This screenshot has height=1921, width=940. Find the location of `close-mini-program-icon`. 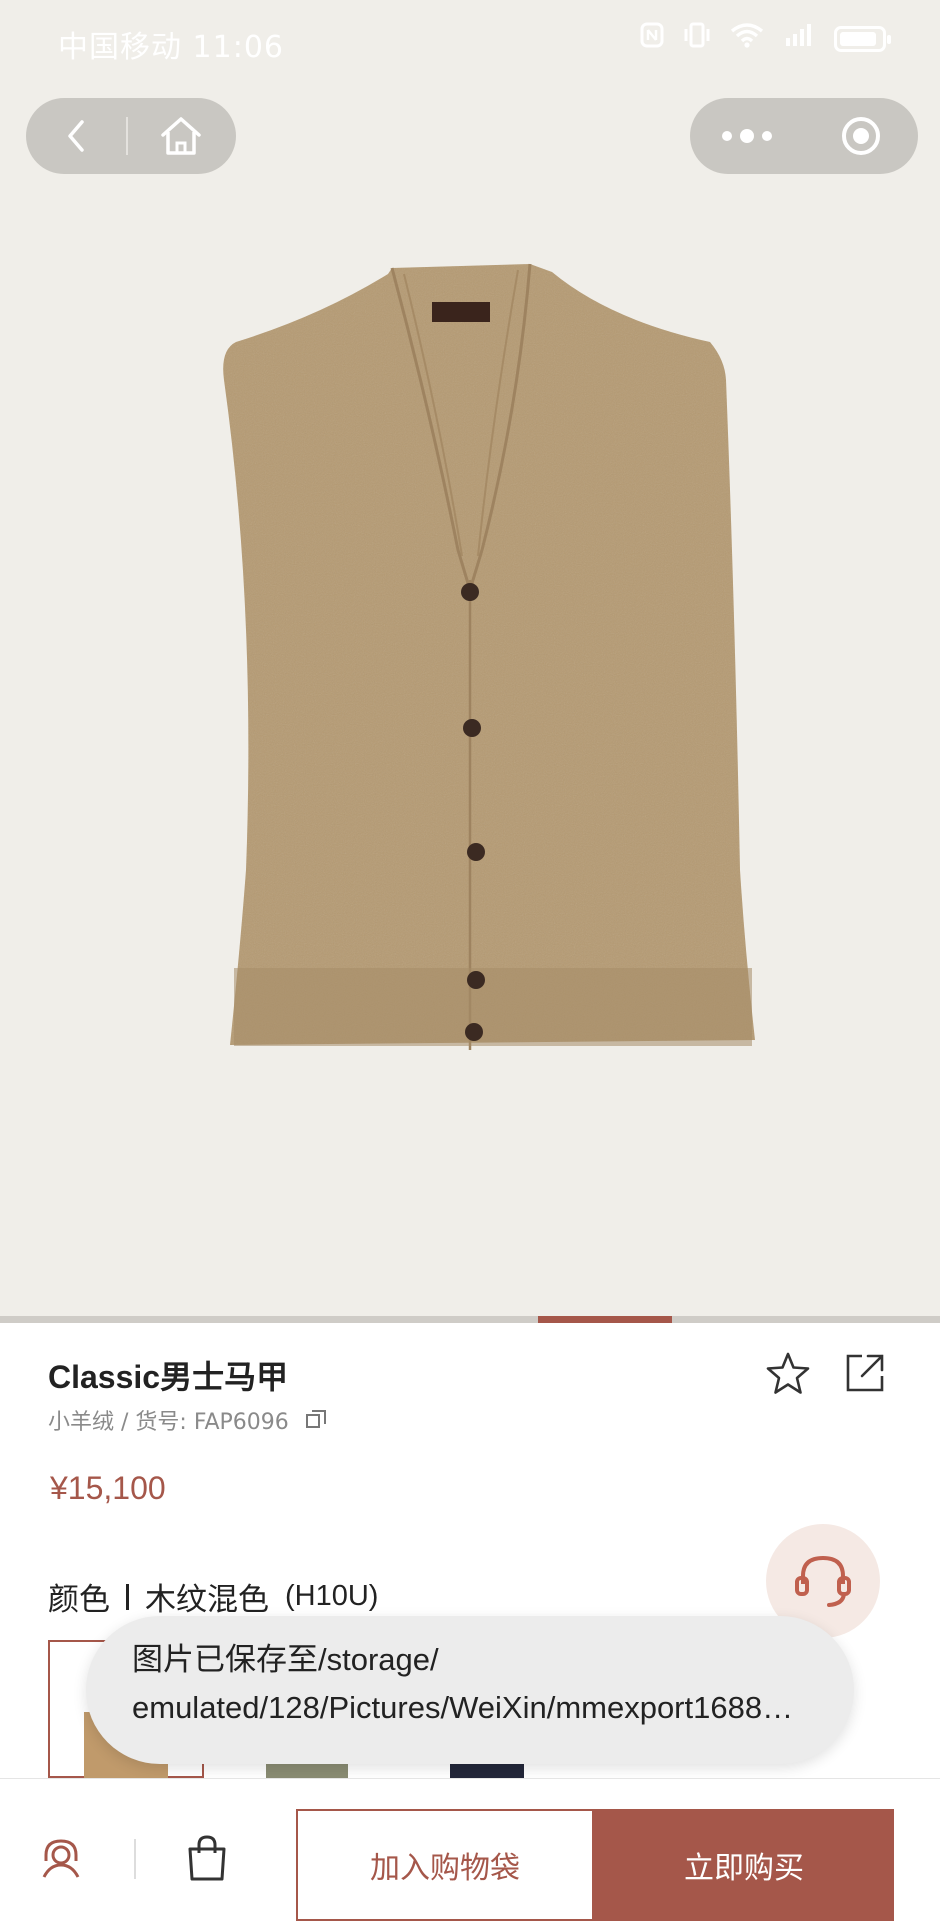

close-mini-program-icon is located at coordinates (861, 136).